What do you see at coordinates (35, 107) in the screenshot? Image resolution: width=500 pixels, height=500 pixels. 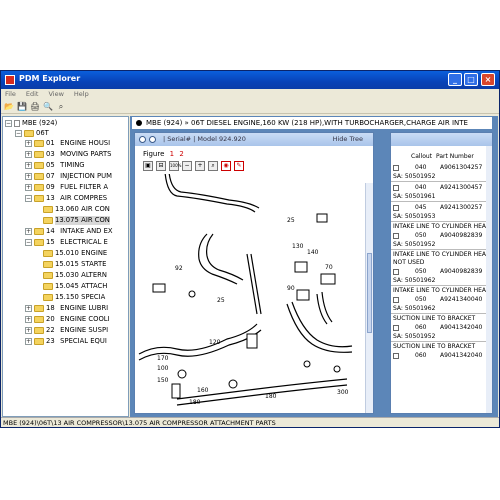 I see `print-icon: 🖨` at bounding box center [35, 107].